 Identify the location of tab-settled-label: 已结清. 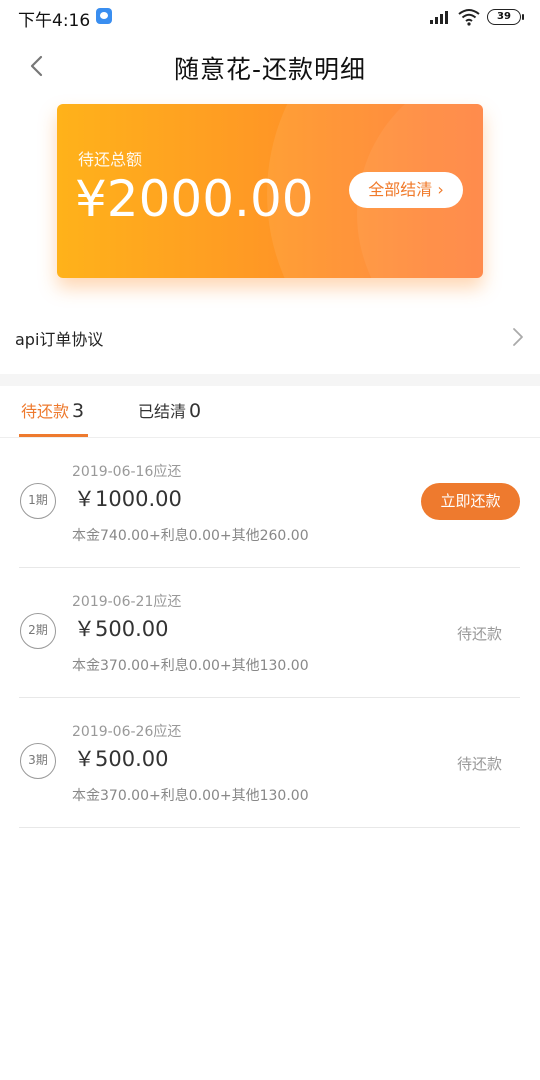
(162, 411).